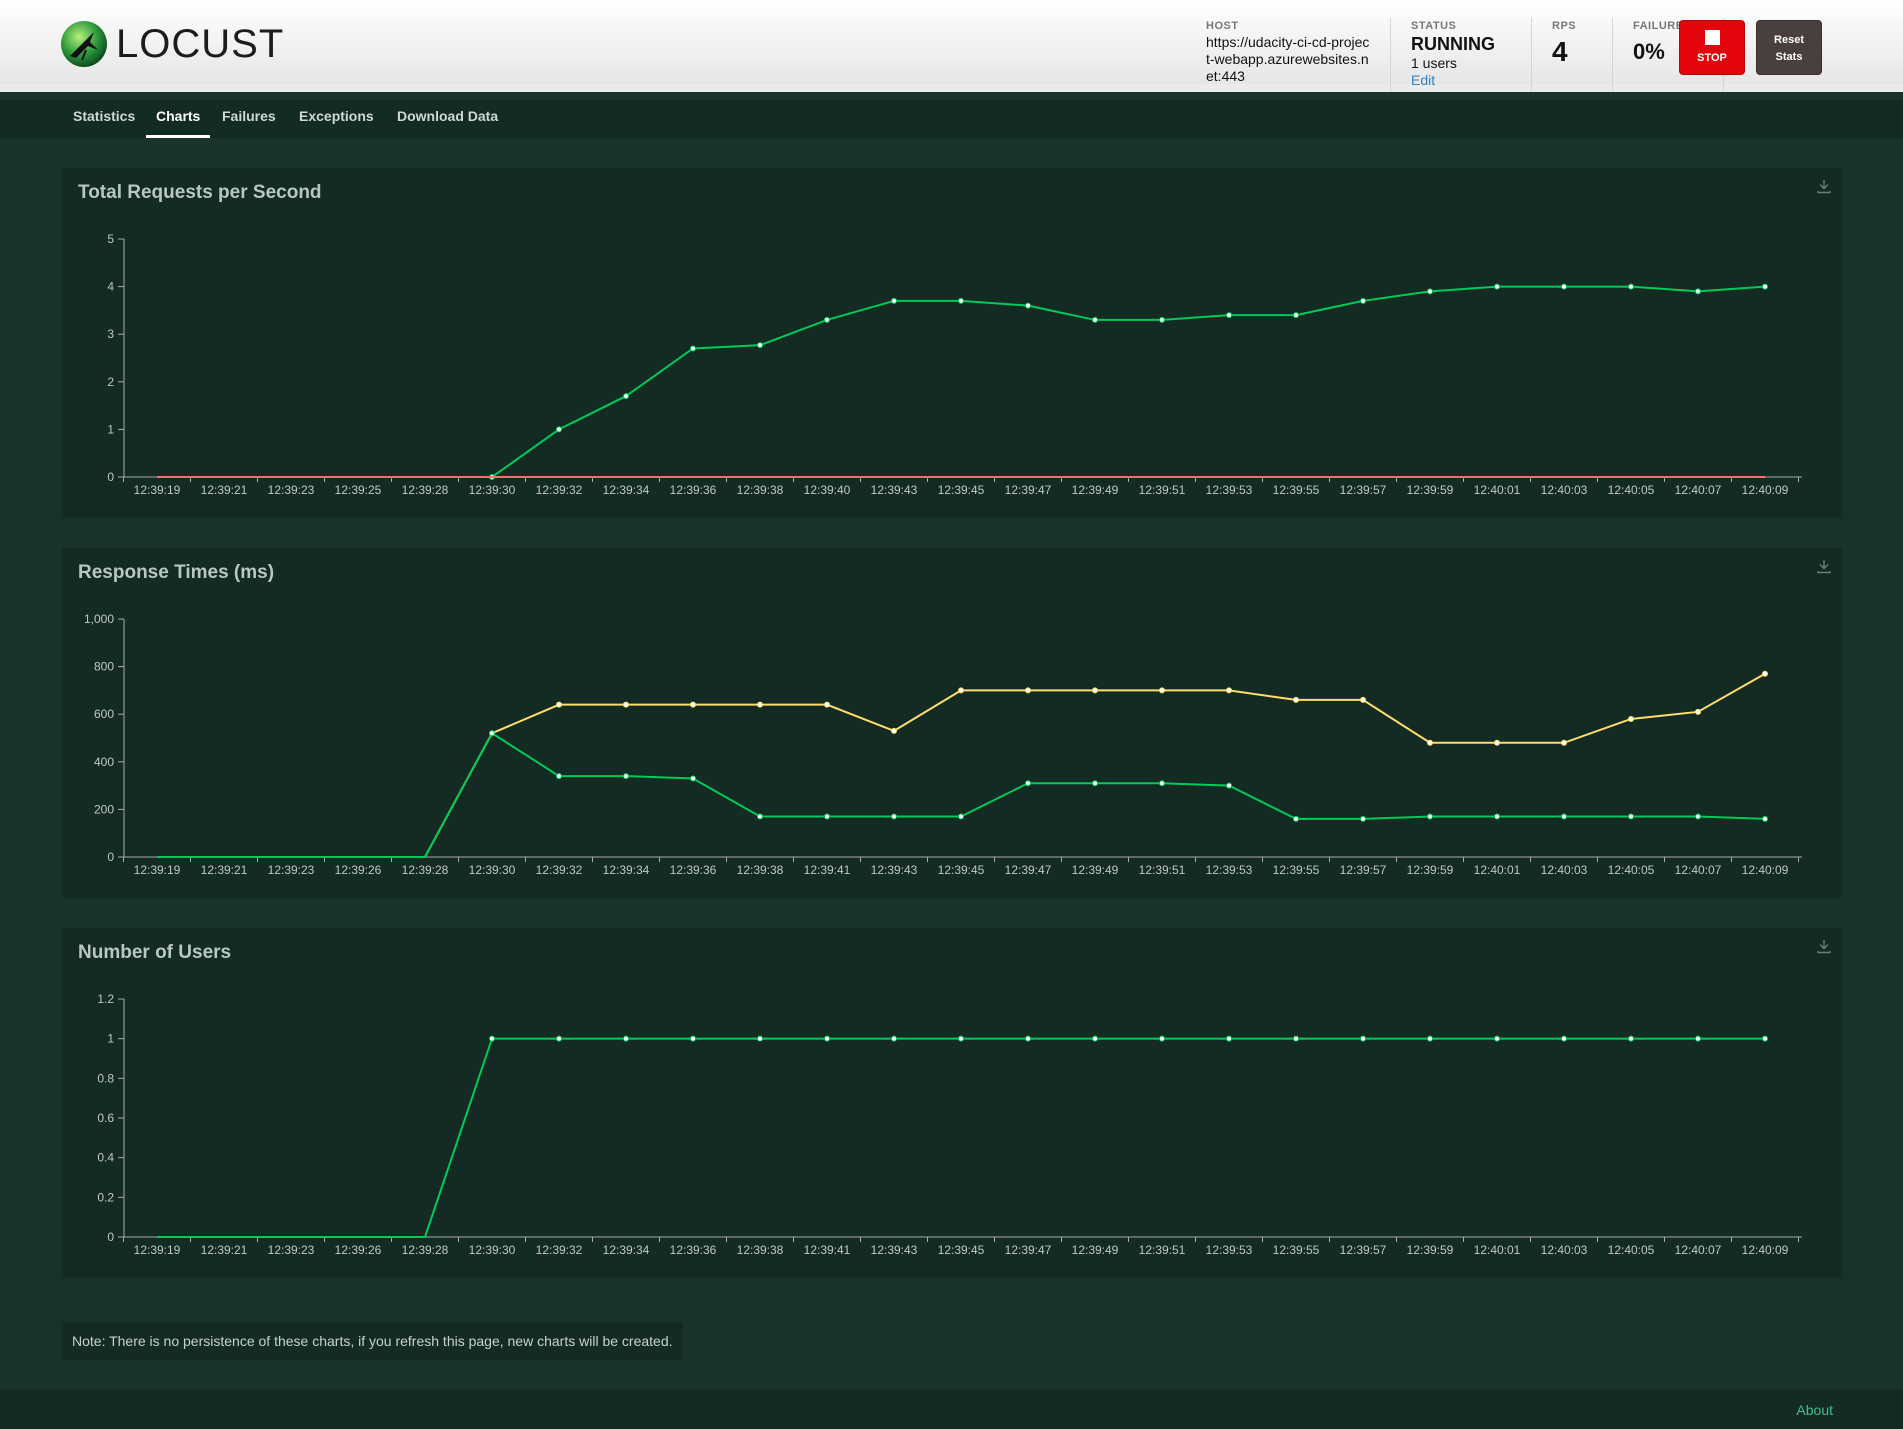 This screenshot has height=1429, width=1903. I want to click on edit-users-link: Edit, so click(1461, 80).